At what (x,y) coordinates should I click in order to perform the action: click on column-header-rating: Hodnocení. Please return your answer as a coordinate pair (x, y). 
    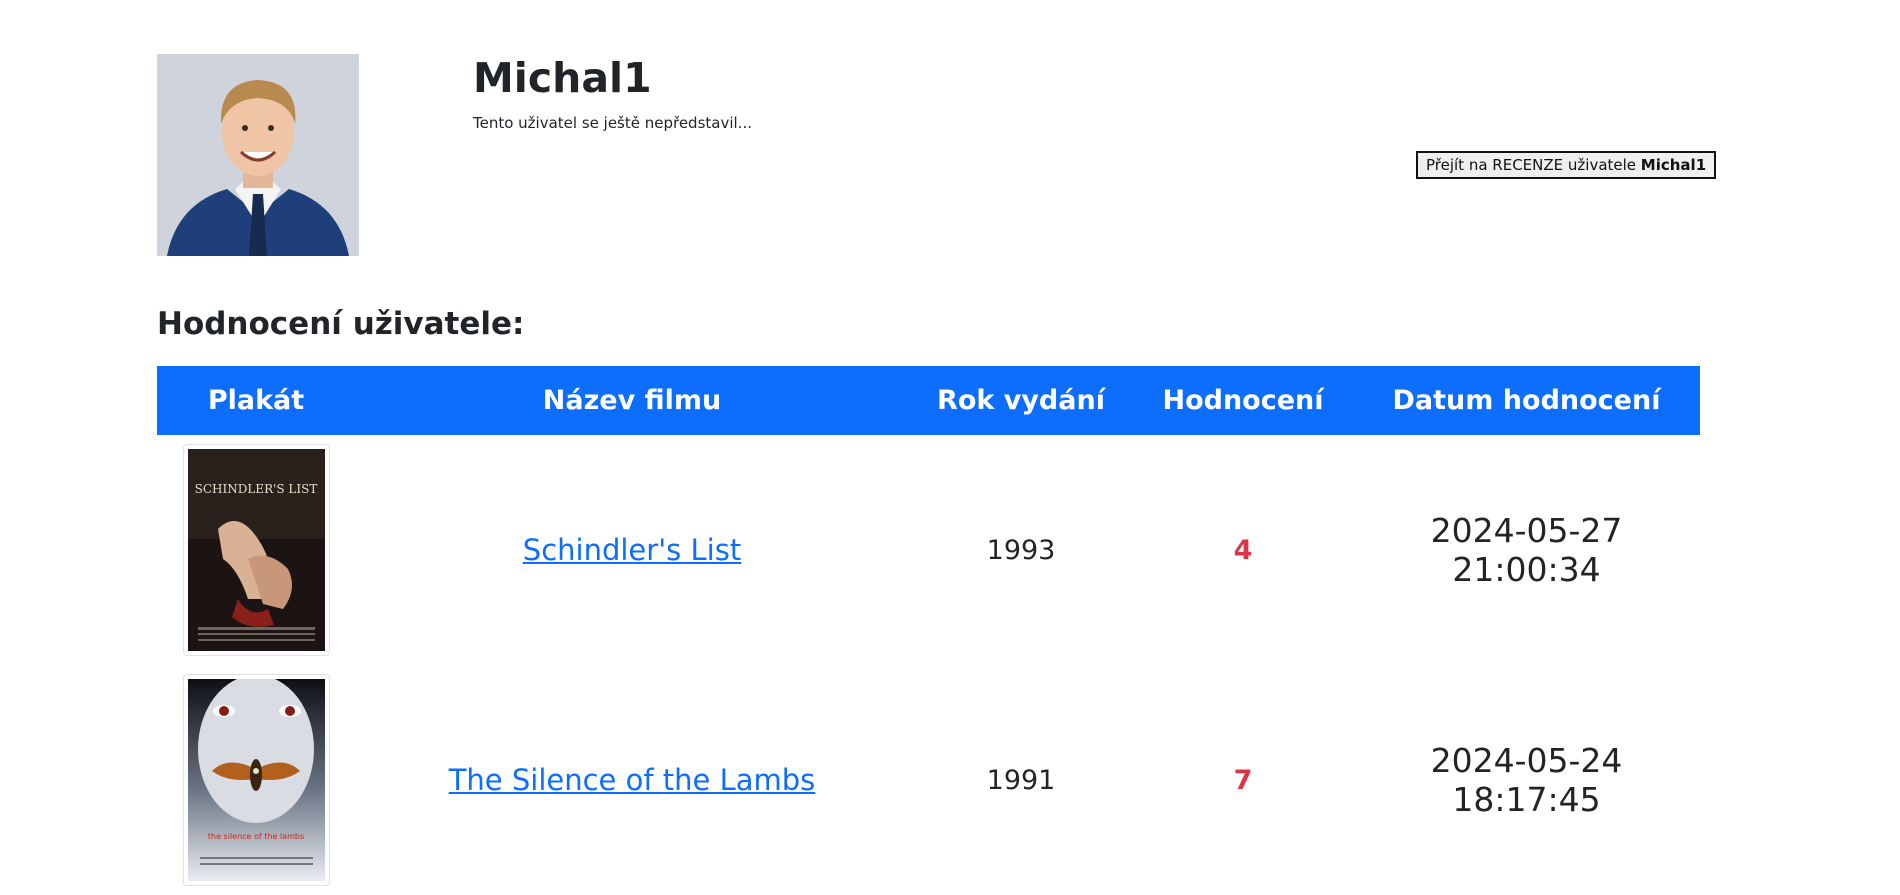
    Looking at the image, I should click on (1243, 400).